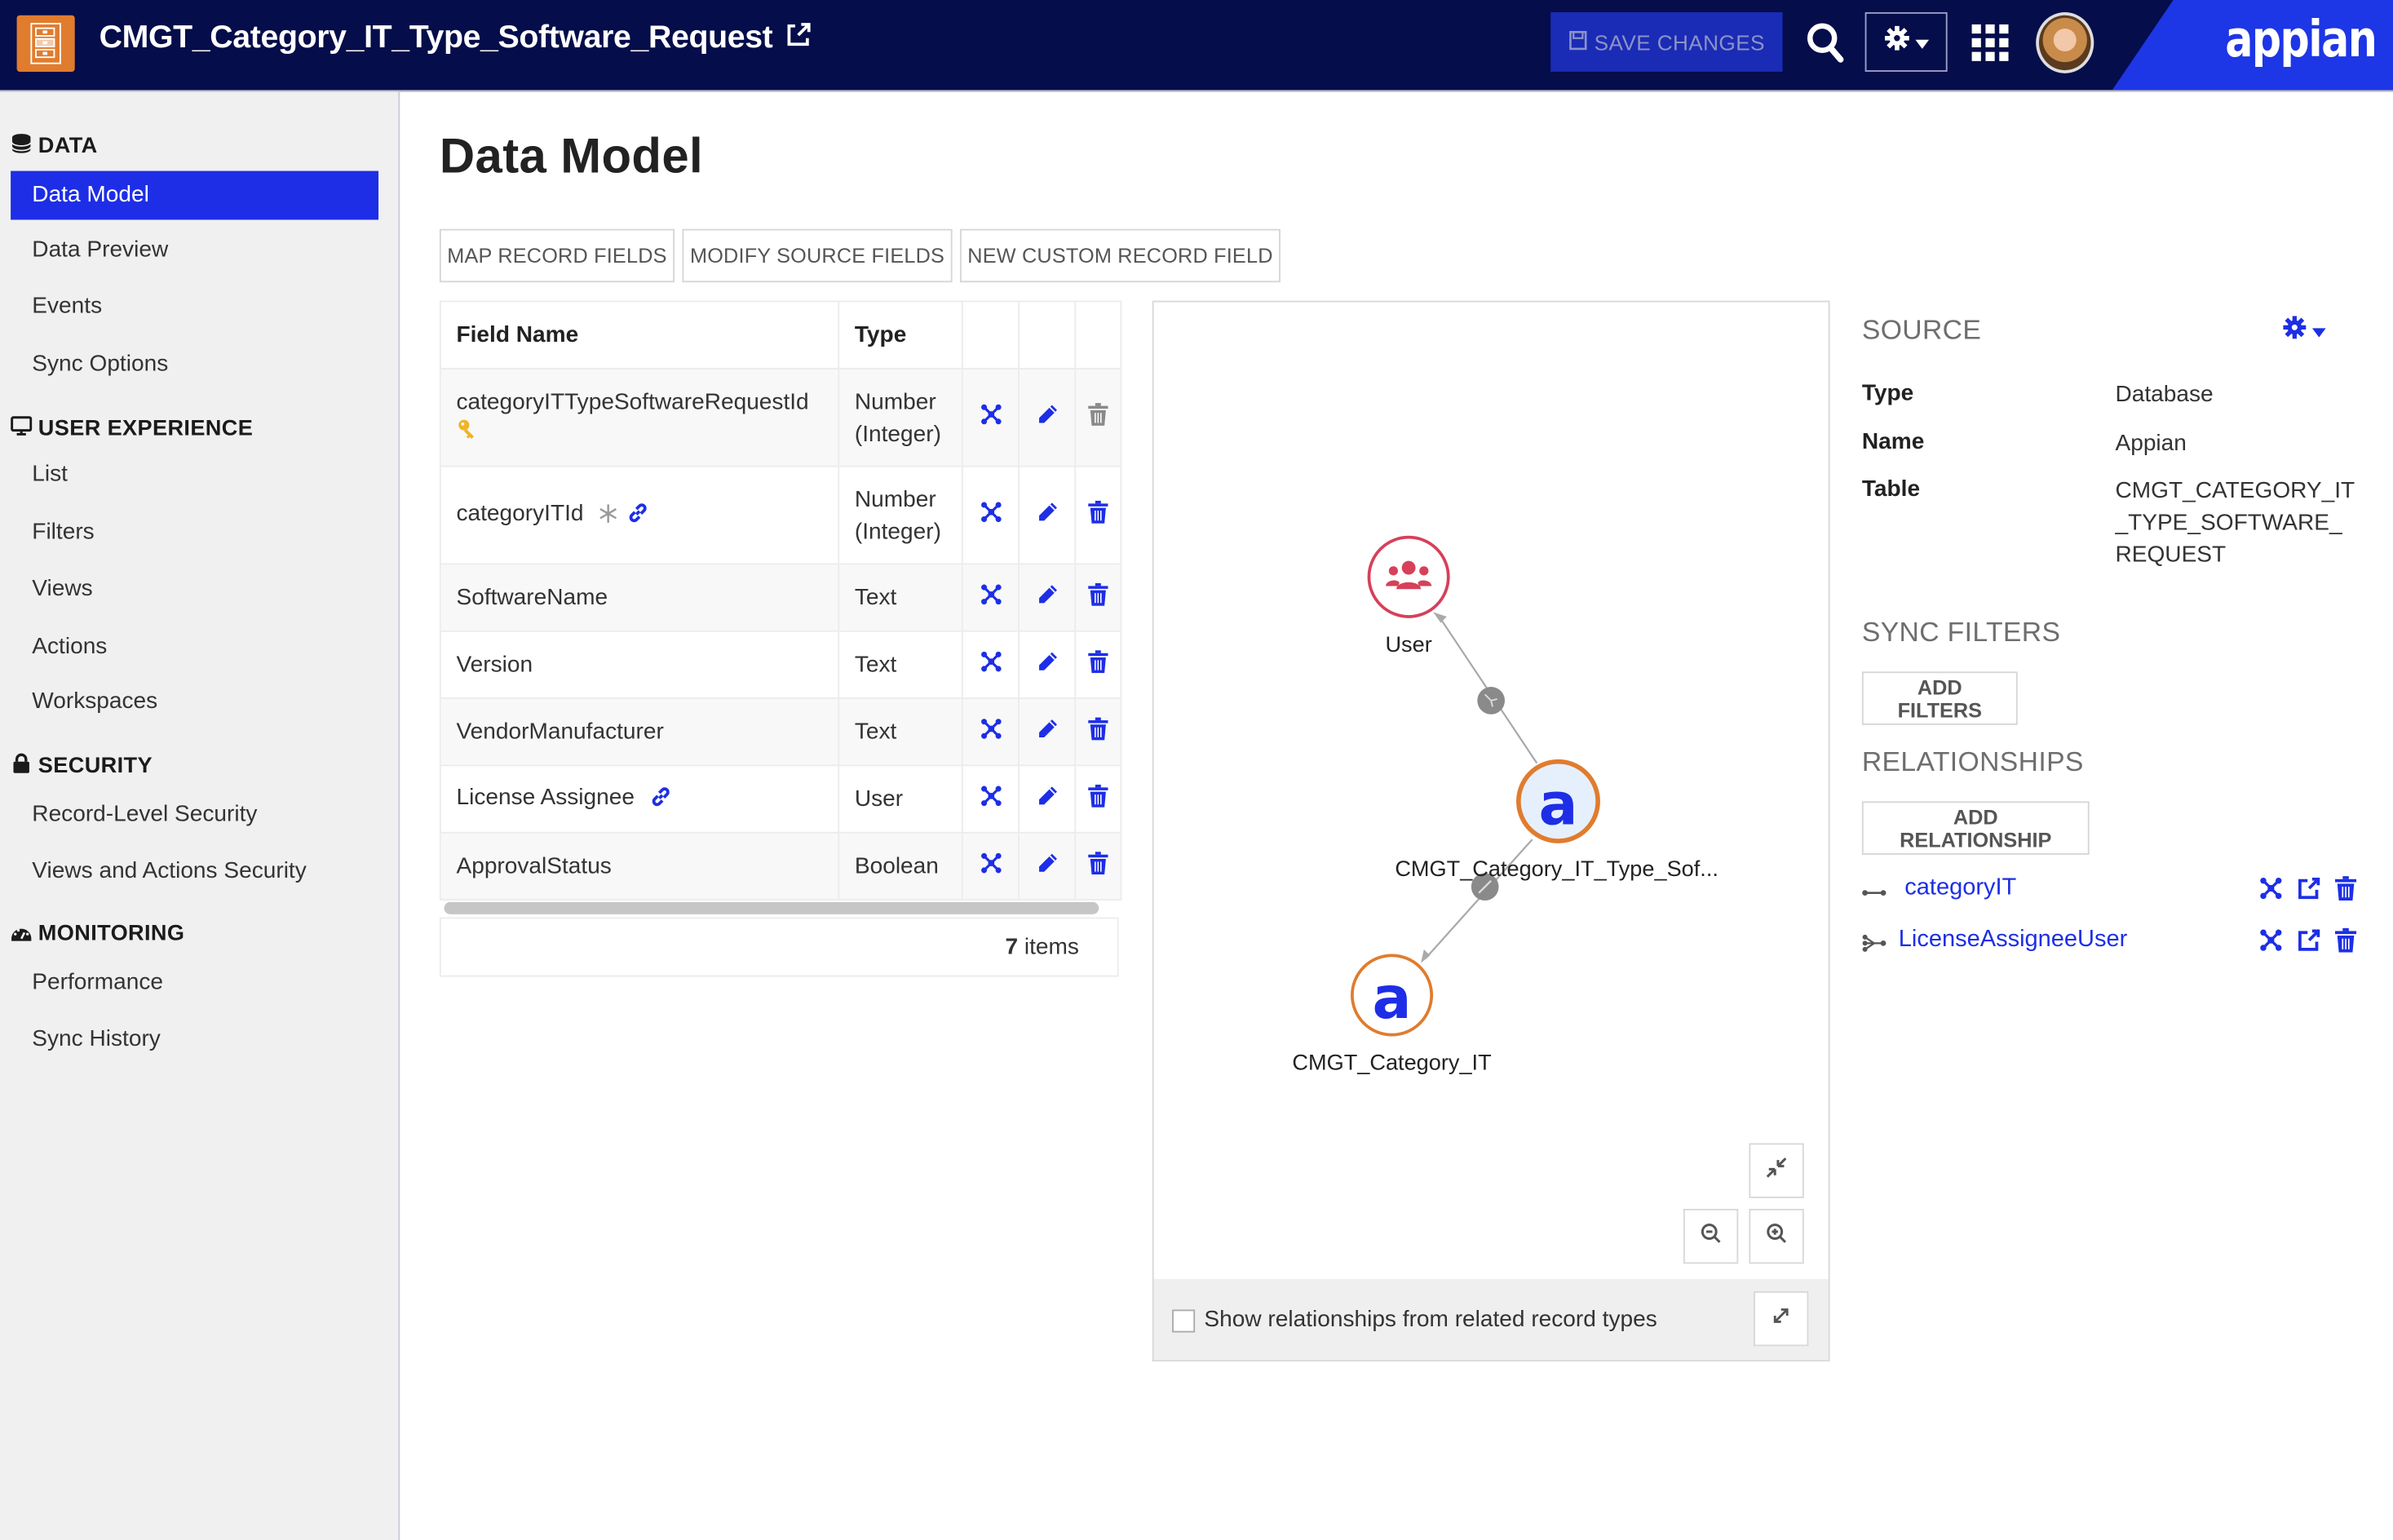 The image size is (2393, 1540). I want to click on sidebar-item-workspaces: Workspaces, so click(195, 702).